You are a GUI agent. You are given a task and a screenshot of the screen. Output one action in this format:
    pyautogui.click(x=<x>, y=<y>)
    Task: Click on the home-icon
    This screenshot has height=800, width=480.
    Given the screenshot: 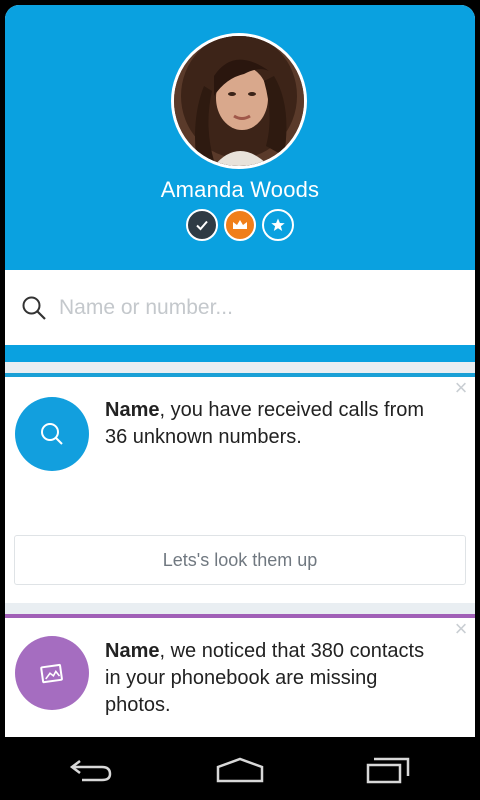 What is the action you would take?
    pyautogui.click(x=240, y=770)
    